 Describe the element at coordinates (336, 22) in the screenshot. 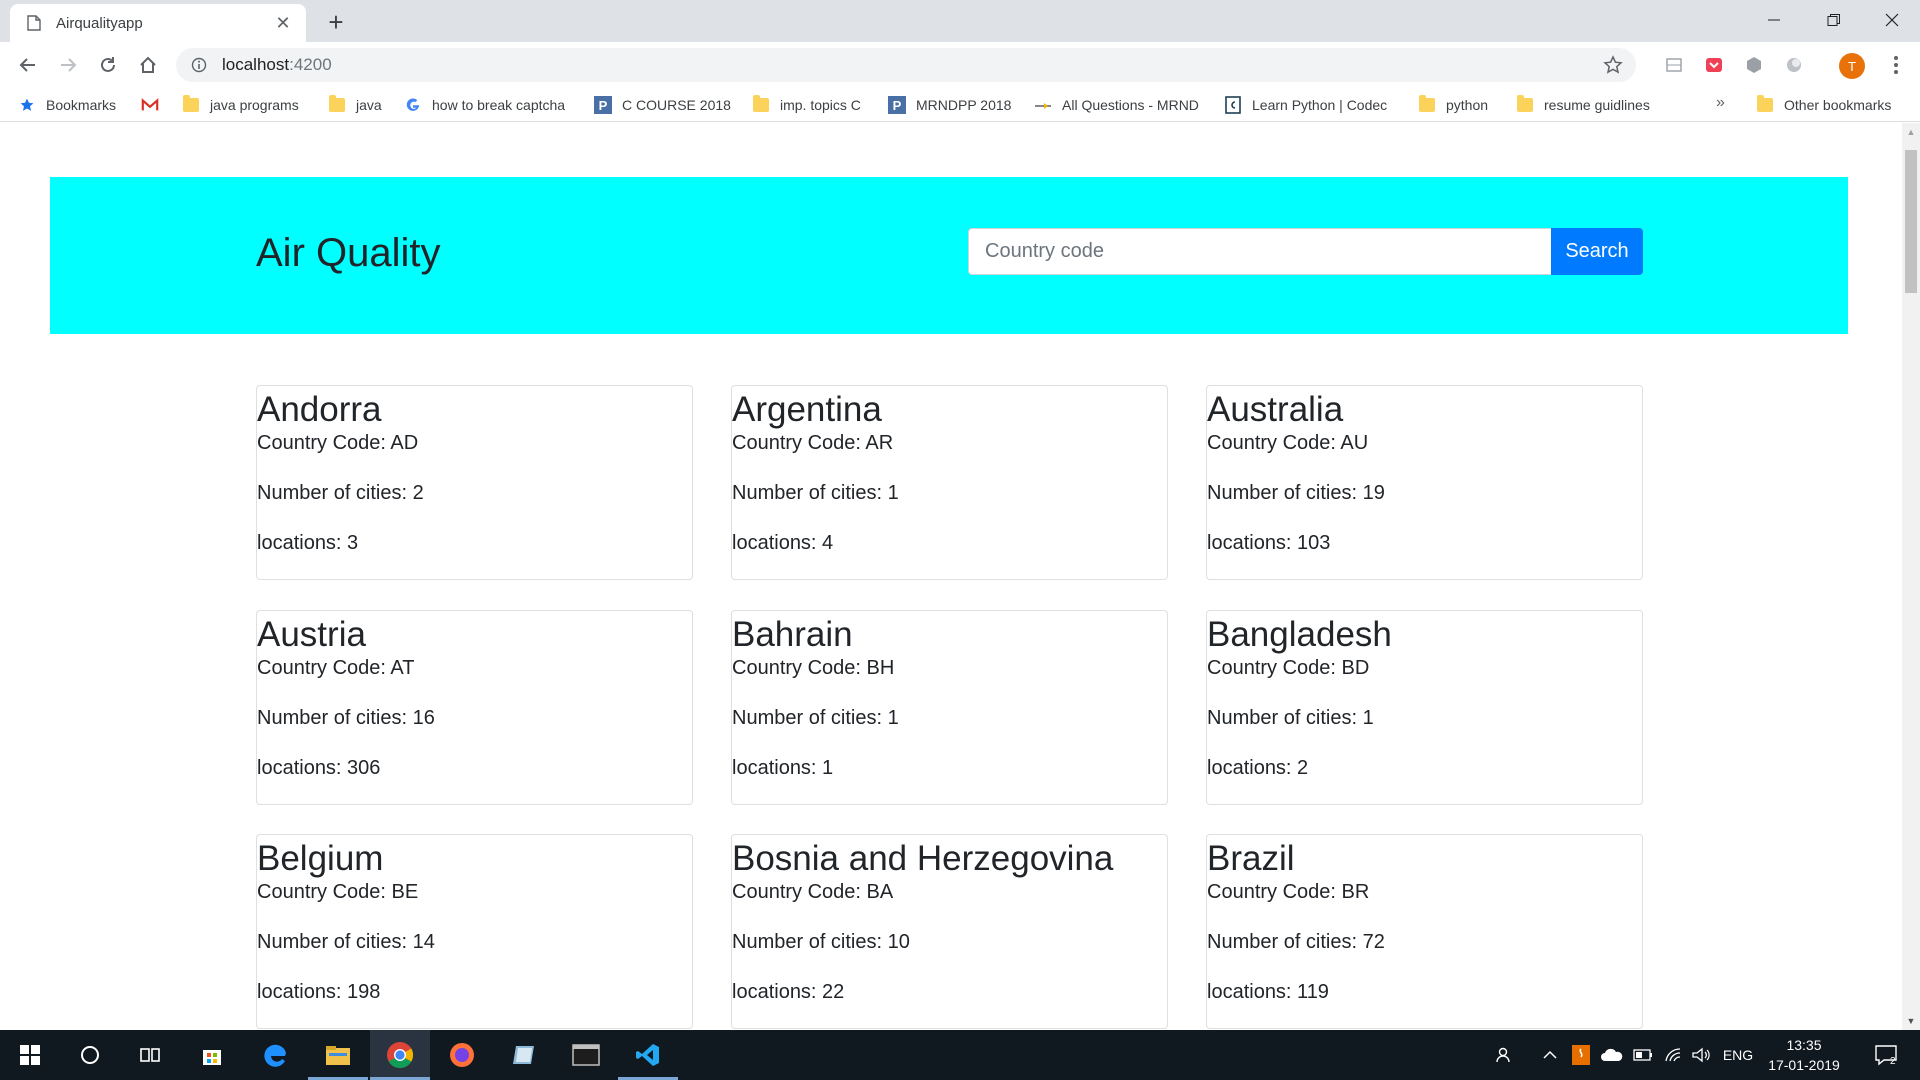

I see `new-tab-button: +` at that location.